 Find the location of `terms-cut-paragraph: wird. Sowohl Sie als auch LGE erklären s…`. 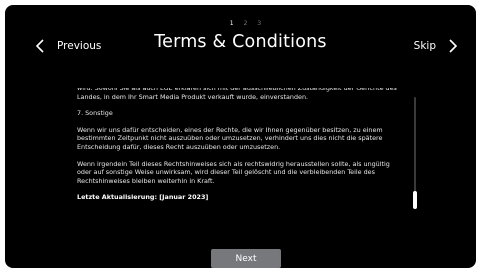

terms-cut-paragraph: wird. Sowohl Sie als auch LGE erklären s… is located at coordinates (237, 94).